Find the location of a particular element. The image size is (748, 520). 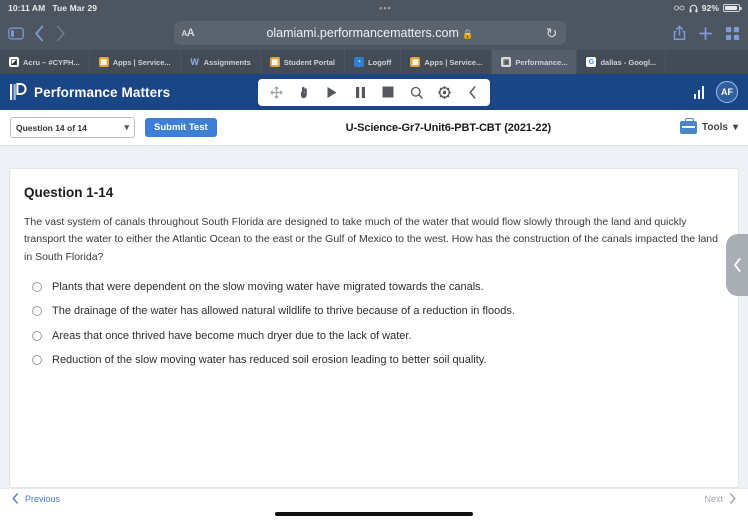

headphones-icon is located at coordinates (693, 8).